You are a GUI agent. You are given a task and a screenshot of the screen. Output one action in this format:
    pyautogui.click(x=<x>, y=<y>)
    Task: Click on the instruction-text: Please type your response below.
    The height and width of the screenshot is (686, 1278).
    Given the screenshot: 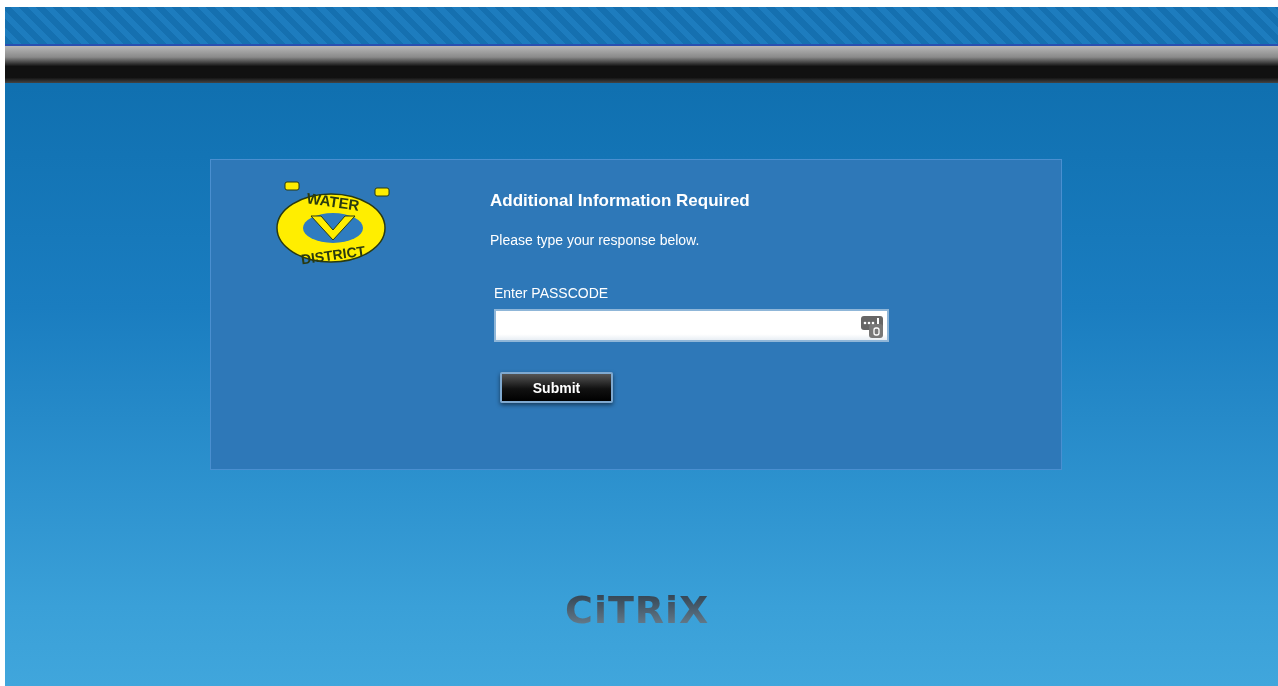 What is the action you would take?
    pyautogui.click(x=595, y=240)
    